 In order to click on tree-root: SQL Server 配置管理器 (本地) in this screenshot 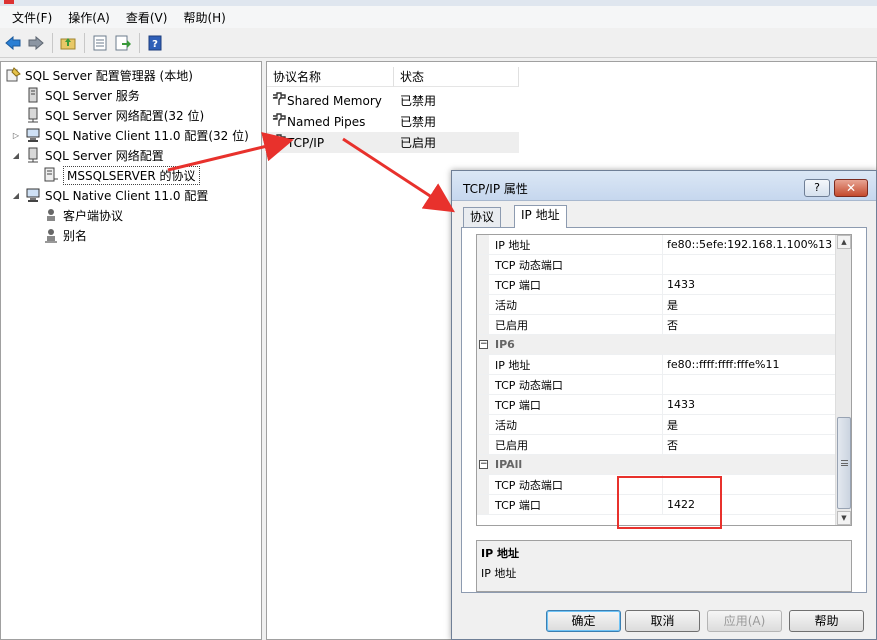, I will do `click(99, 75)`.